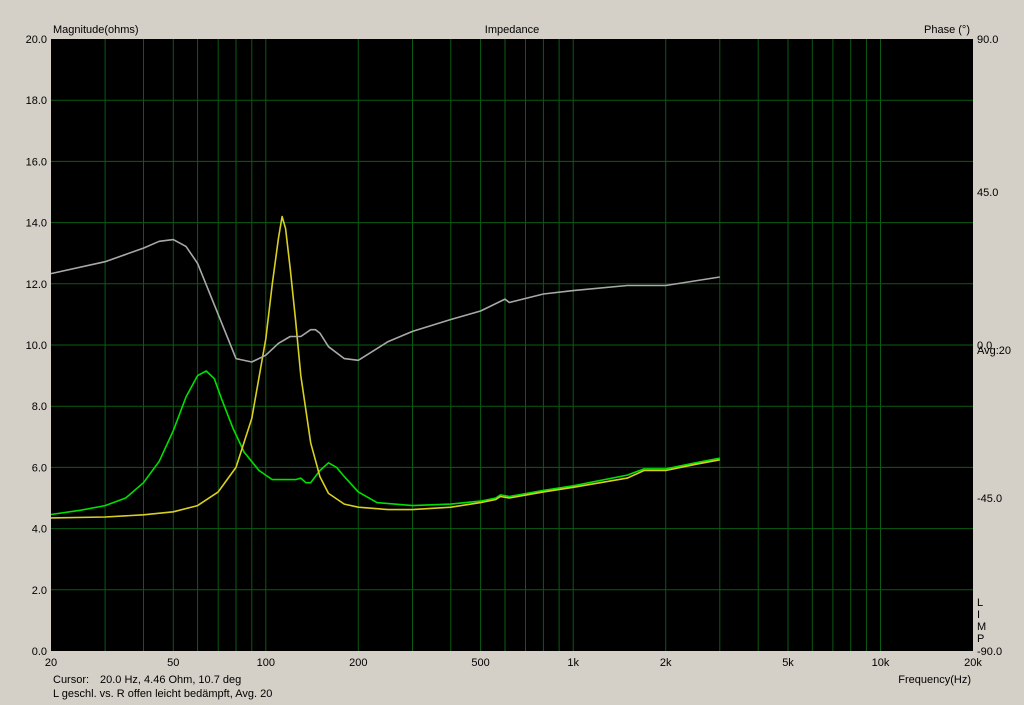 Image resolution: width=1024 pixels, height=705 pixels. What do you see at coordinates (788, 663) in the screenshot?
I see `x-tick-label: 5k` at bounding box center [788, 663].